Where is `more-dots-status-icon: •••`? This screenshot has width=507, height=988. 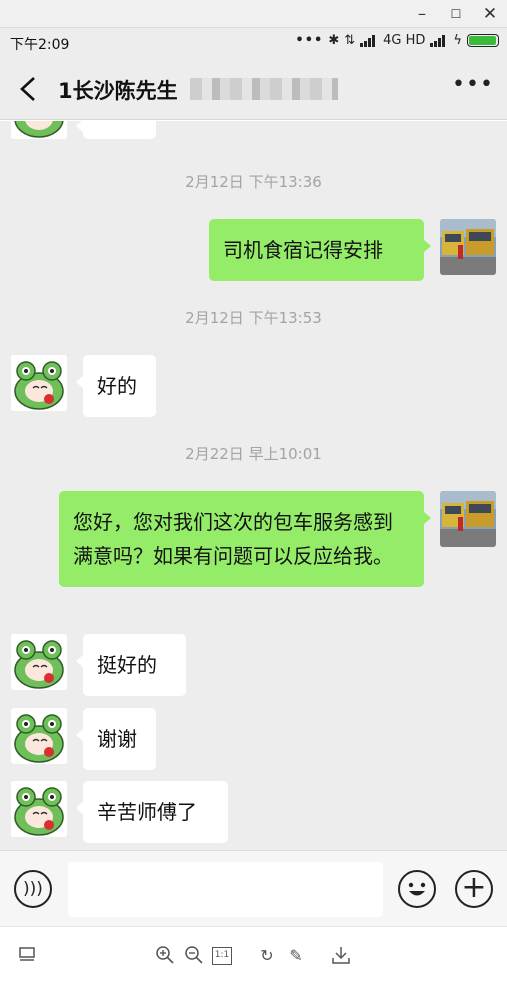 more-dots-status-icon: ••• is located at coordinates (309, 40).